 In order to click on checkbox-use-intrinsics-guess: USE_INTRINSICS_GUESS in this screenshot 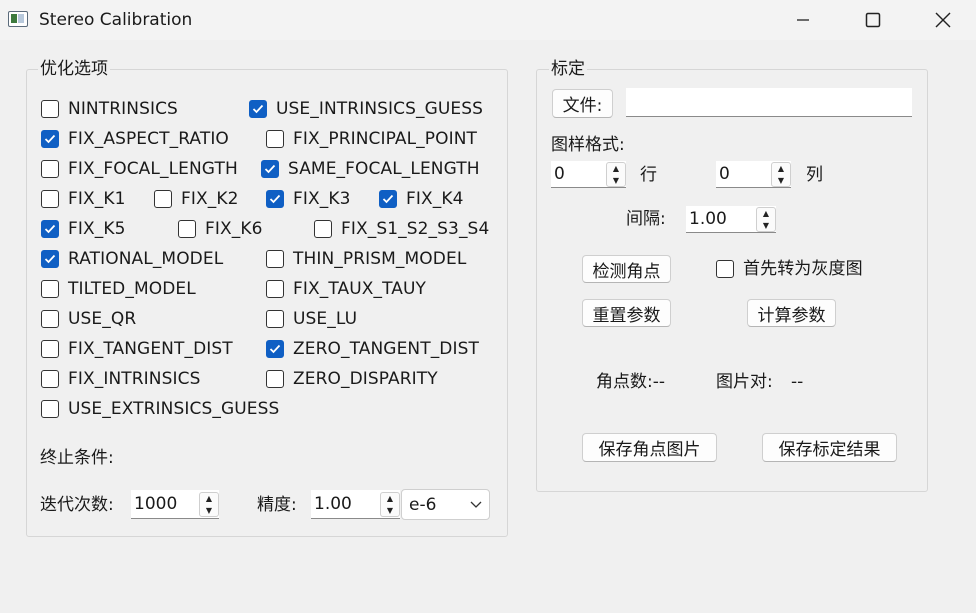, I will do `click(366, 109)`.